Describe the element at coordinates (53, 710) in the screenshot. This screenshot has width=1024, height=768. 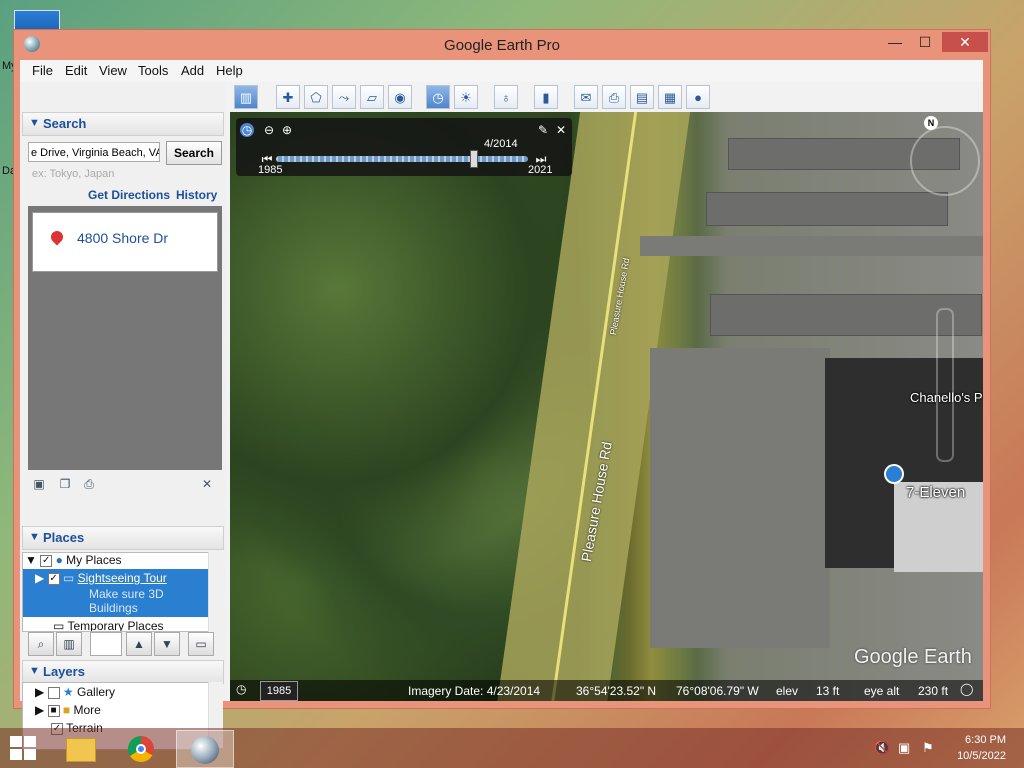
I see `checkbox: ■` at that location.